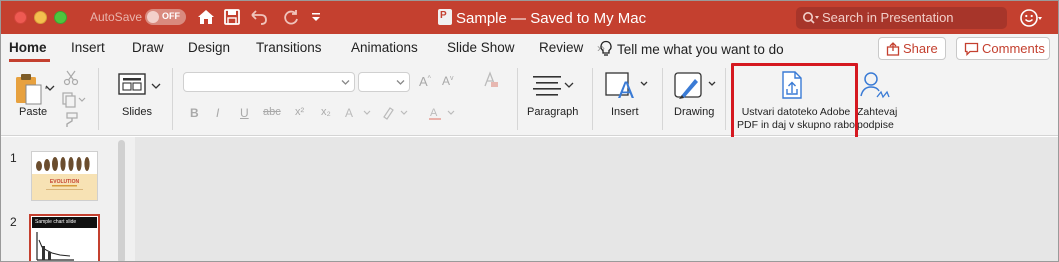 This screenshot has width=1059, height=262. What do you see at coordinates (491, 80) in the screenshot?
I see `clear-formatting-icon` at bounding box center [491, 80].